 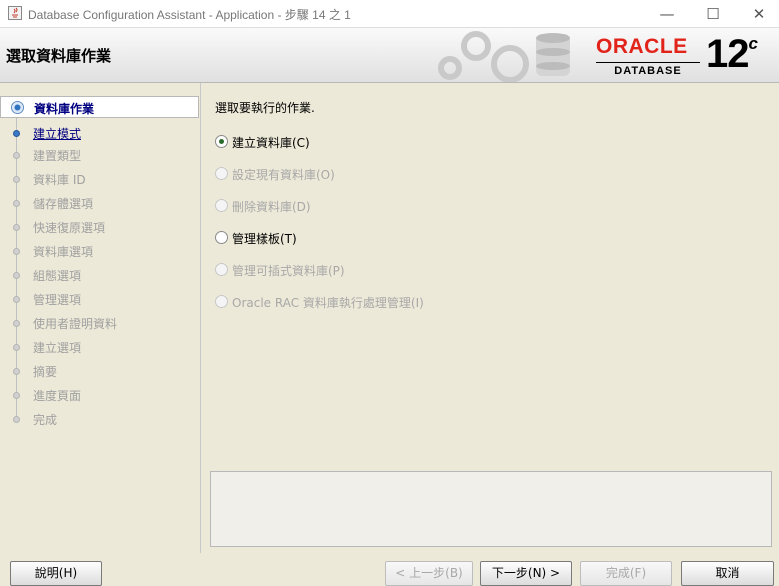 What do you see at coordinates (57, 396) in the screenshot?
I see `step-label: 進度頁面` at bounding box center [57, 396].